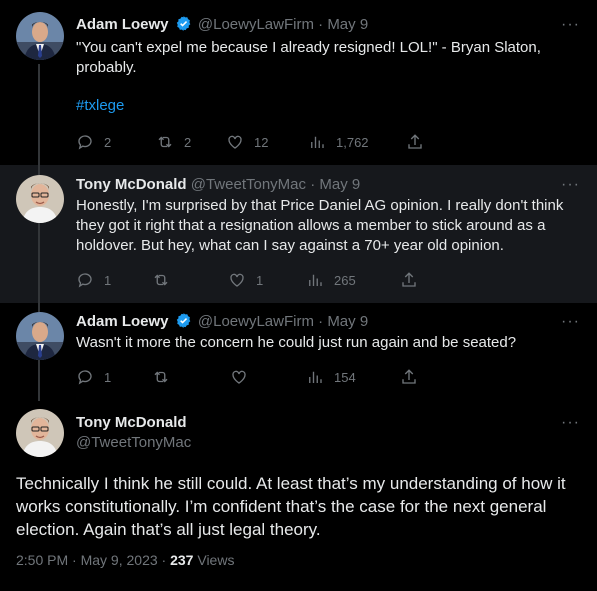 The width and height of the screenshot is (597, 591). What do you see at coordinates (331, 377) in the screenshot?
I see `views-button: 154` at bounding box center [331, 377].